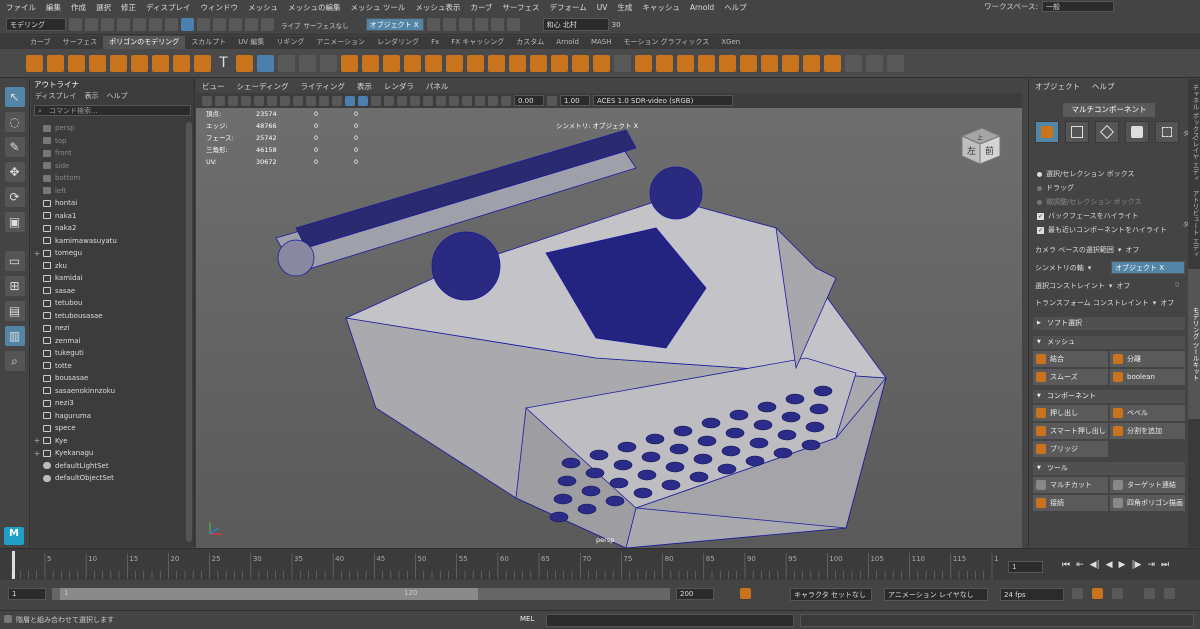 This screenshot has height=629, width=1200. What do you see at coordinates (203, 24) in the screenshot?
I see `snap-grid-icon` at bounding box center [203, 24].